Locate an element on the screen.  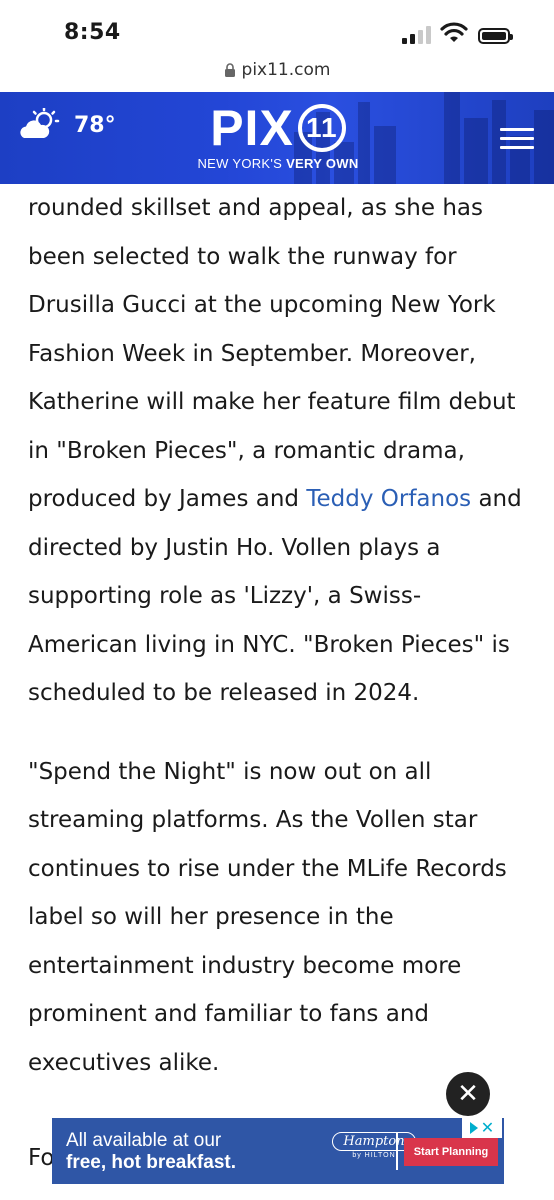
pix11-logo: PIX 11 NEW YORK'S VERY OWN is located at coordinates (278, 140).